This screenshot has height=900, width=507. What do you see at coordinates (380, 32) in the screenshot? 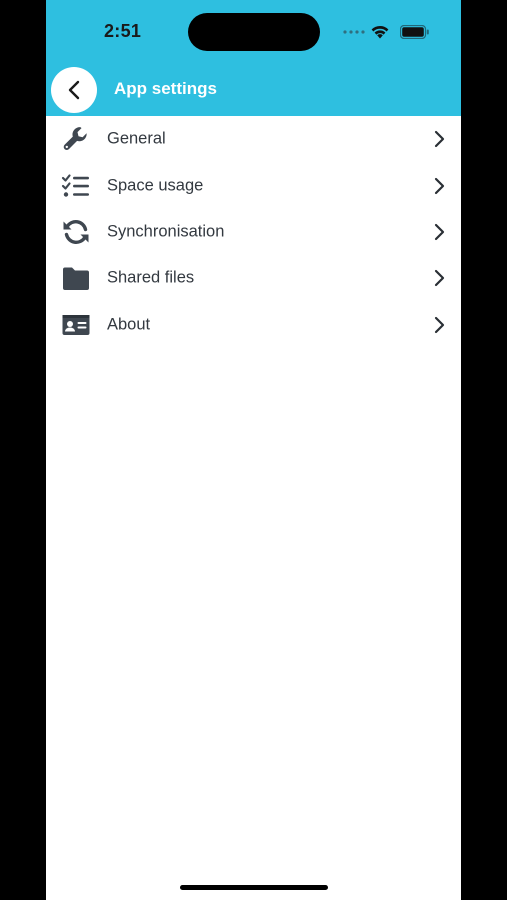
I see `wifi-icon` at bounding box center [380, 32].